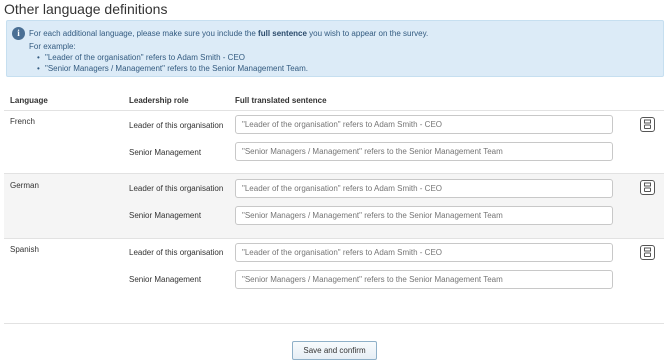  What do you see at coordinates (24, 185) in the screenshot?
I see `language-label: German` at bounding box center [24, 185].